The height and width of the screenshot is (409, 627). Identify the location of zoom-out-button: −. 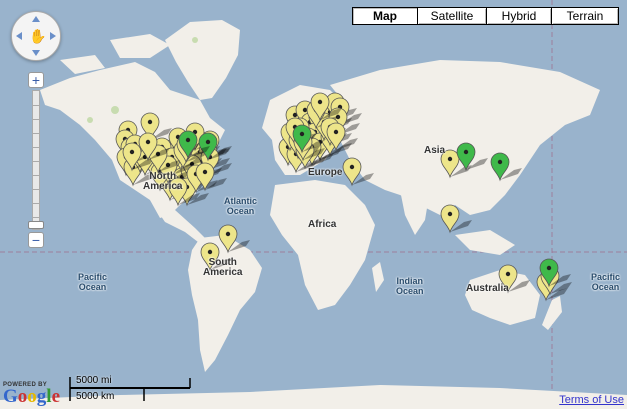
(36, 240).